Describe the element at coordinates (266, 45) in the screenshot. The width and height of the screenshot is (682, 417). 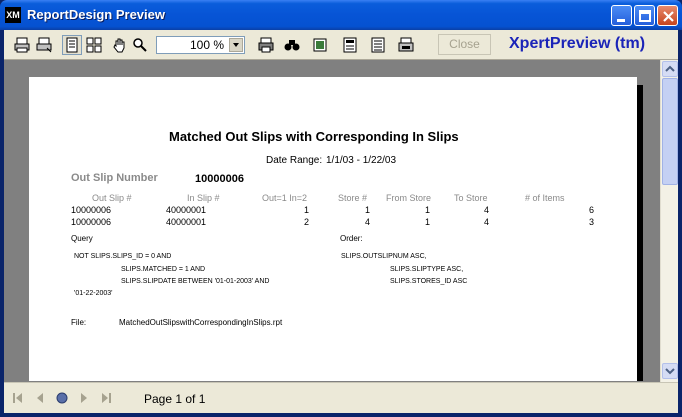
I see `printer-icon` at that location.